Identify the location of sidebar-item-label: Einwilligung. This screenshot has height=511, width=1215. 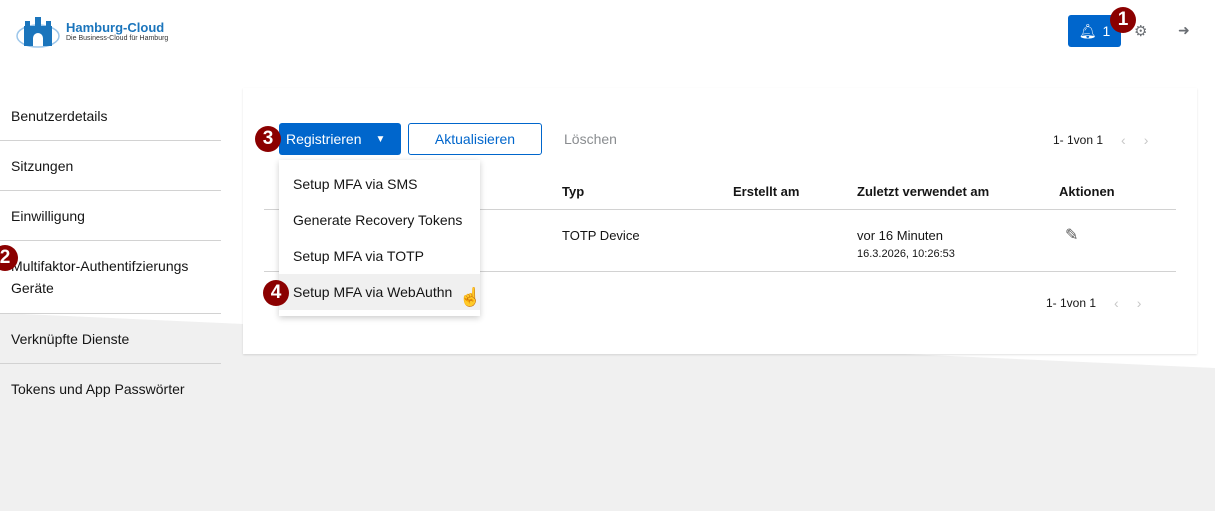
(48, 215).